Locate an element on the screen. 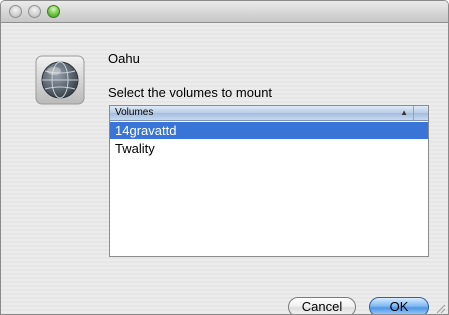  prompt-label: Select the volumes to mount is located at coordinates (190, 92).